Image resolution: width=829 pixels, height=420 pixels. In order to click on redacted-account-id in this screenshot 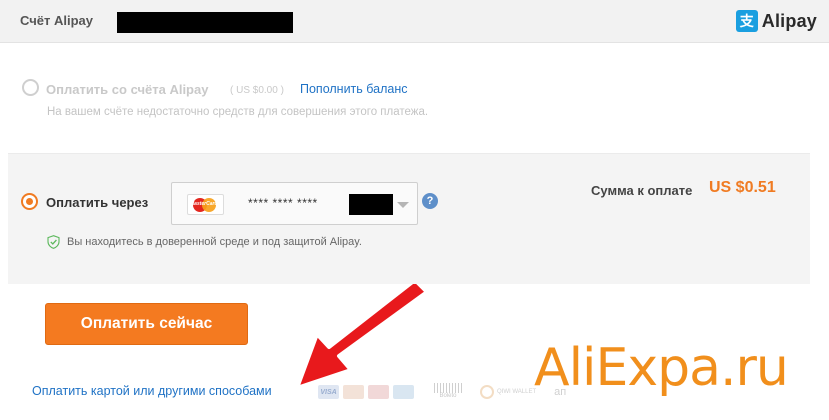, I will do `click(205, 22)`.